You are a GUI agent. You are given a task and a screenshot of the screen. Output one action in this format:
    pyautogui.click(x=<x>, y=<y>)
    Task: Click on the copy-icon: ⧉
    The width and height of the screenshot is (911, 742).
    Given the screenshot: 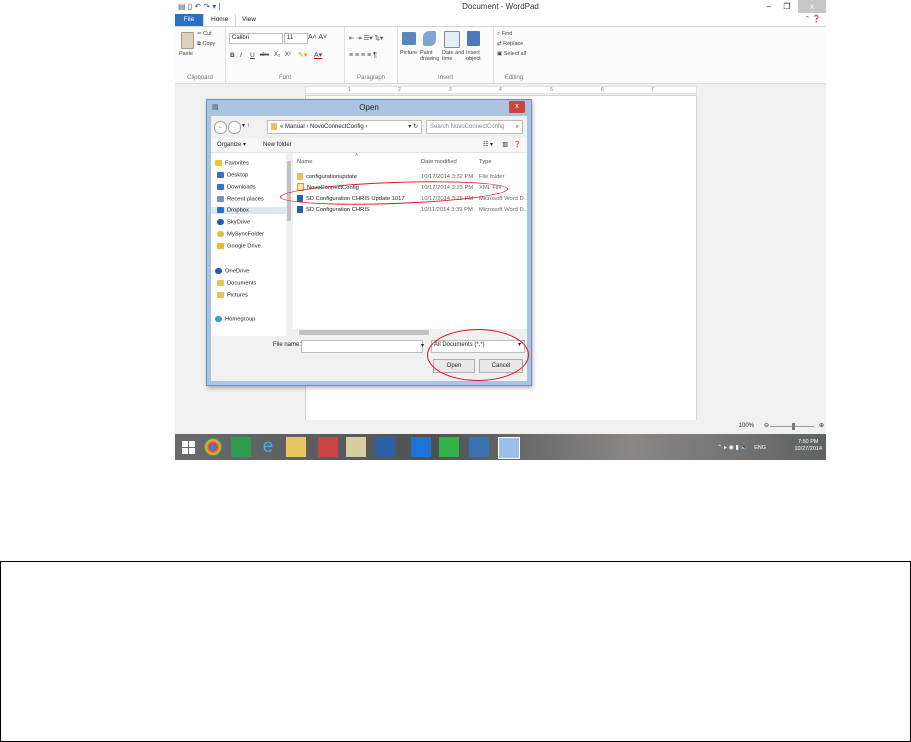 What is the action you would take?
    pyautogui.click(x=199, y=44)
    